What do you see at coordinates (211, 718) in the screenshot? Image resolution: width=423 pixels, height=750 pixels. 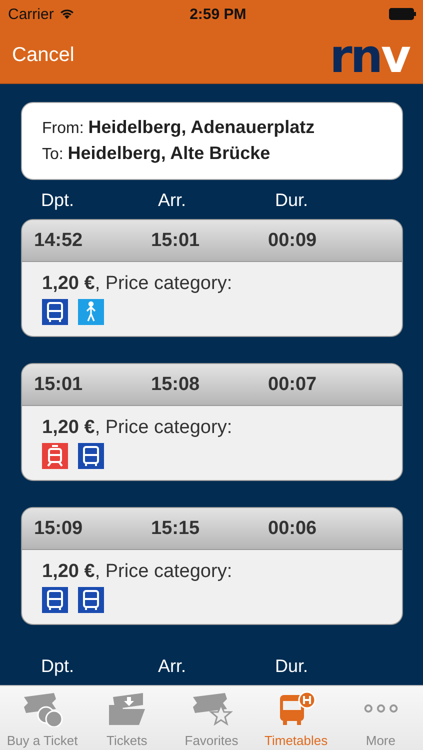 I see `tab: Favorites` at bounding box center [211, 718].